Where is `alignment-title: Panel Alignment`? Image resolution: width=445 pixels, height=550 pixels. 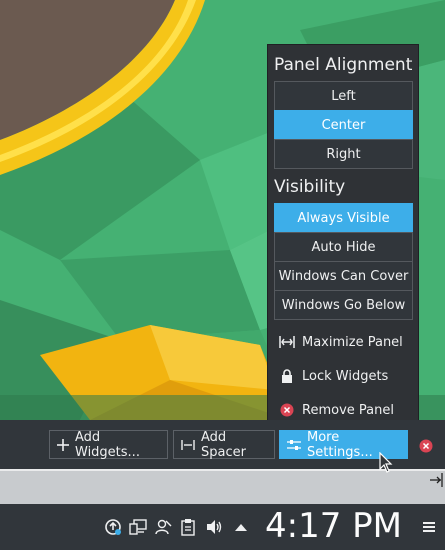 alignment-title: Panel Alignment is located at coordinates (343, 65).